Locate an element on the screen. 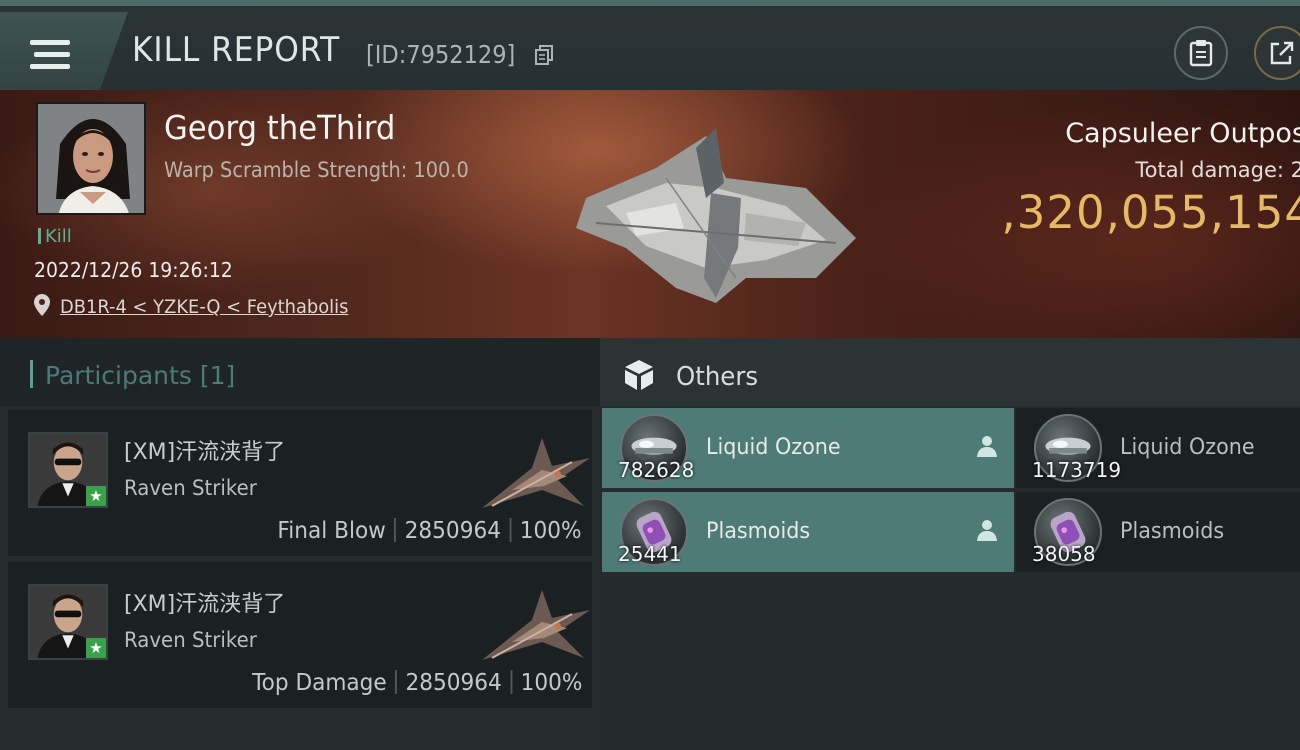 The width and height of the screenshot is (1300, 750). total-damage: Total damage: 2 is located at coordinates (1217, 170).